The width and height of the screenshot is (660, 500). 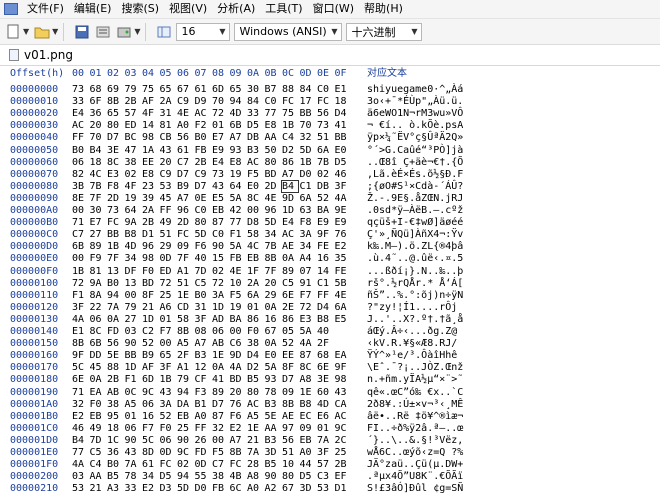 I want to click on hex-byte: 01, so click(x=168, y=319).